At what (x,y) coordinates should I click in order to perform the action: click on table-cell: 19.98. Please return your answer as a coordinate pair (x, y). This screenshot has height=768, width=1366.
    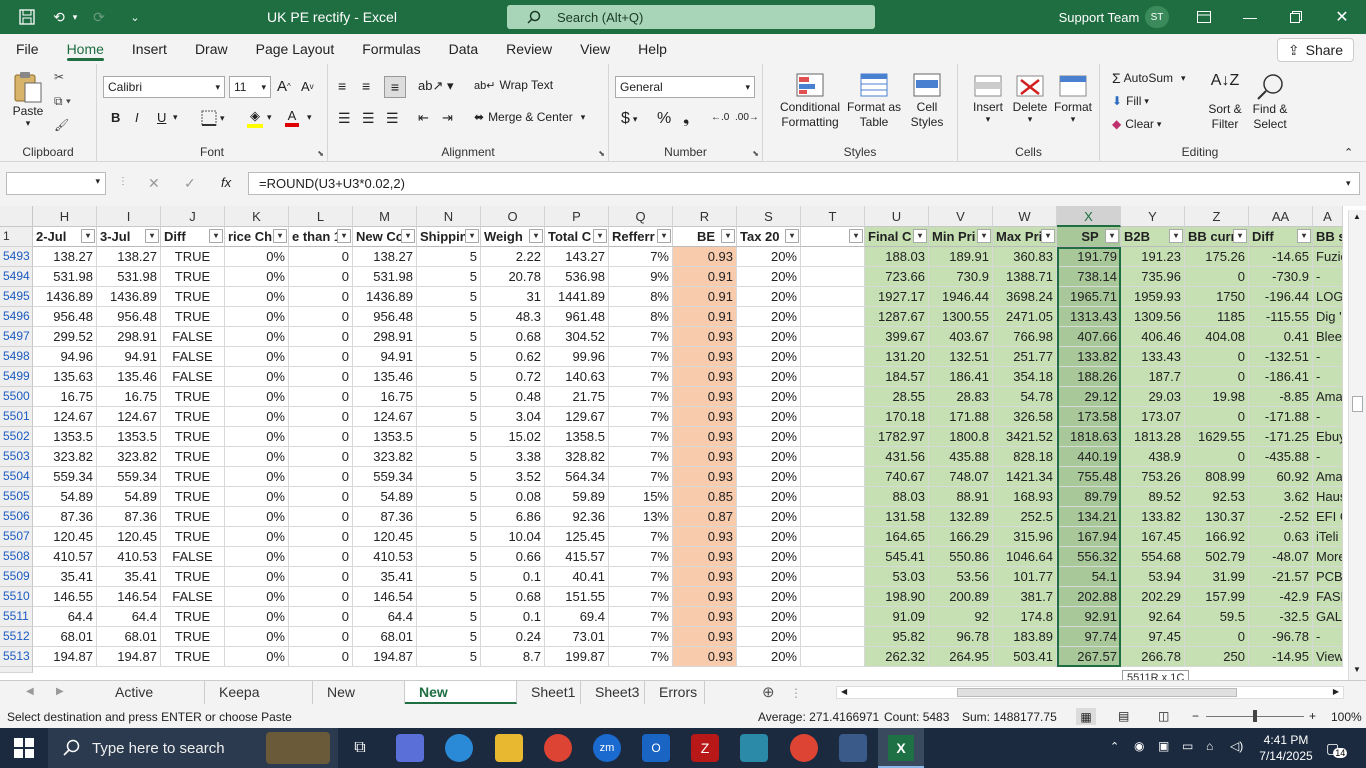
    Looking at the image, I should click on (1217, 397).